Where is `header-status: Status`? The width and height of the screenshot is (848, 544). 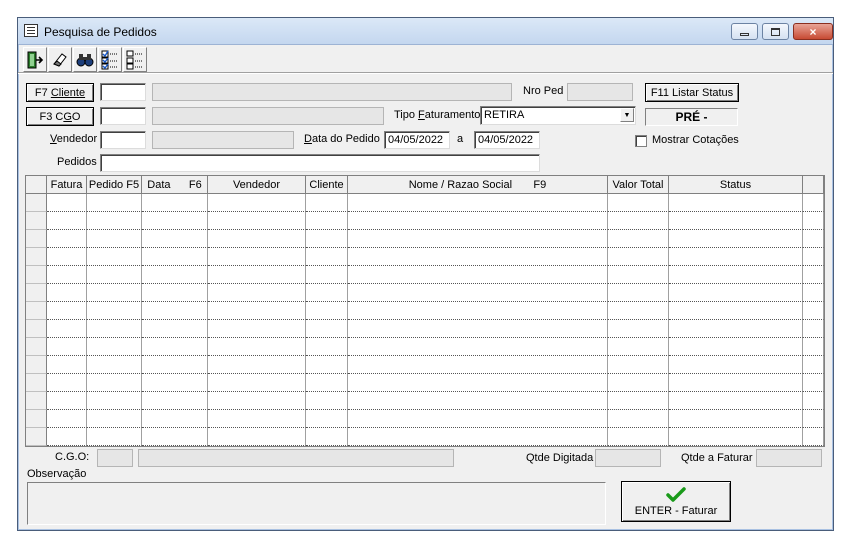 header-status: Status is located at coordinates (736, 185).